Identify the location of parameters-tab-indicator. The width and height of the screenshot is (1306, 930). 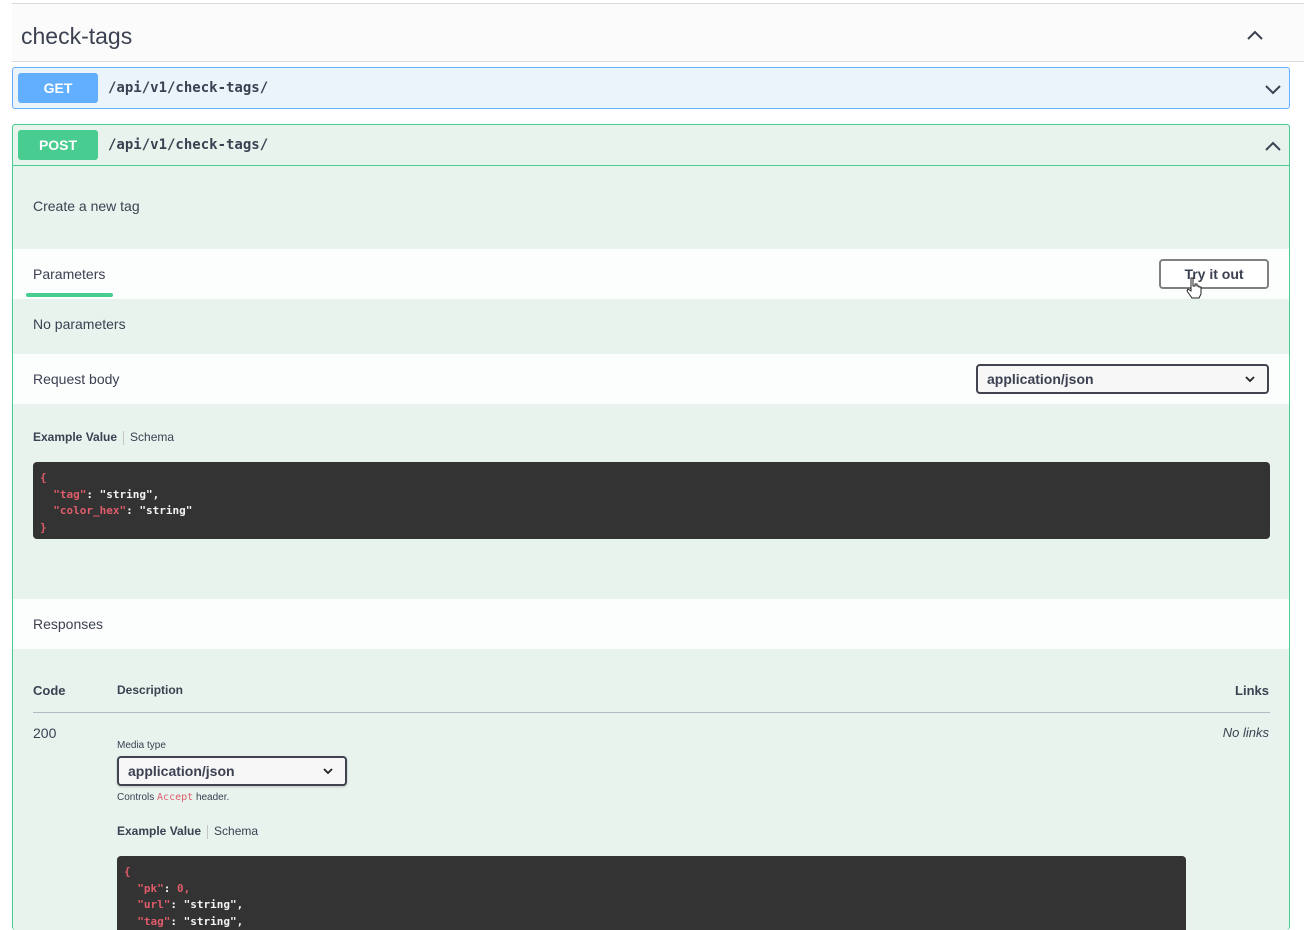
(69, 295).